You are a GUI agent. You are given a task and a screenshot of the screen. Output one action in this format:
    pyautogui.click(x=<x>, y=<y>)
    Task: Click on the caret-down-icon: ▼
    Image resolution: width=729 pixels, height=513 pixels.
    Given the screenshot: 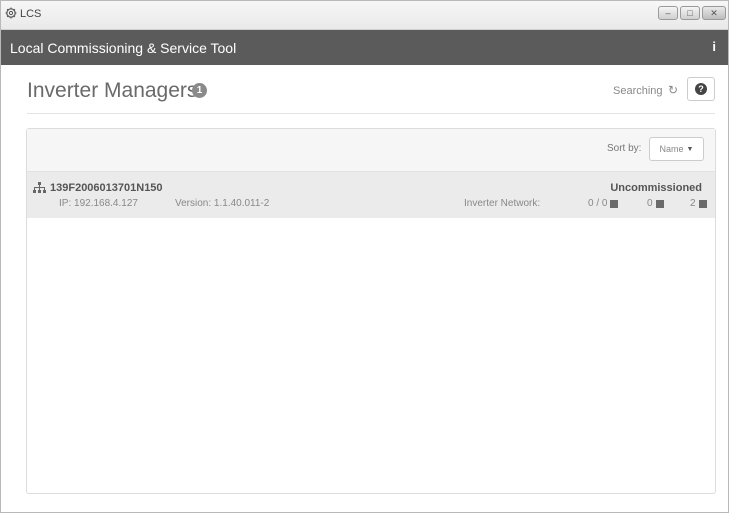 What is the action you would take?
    pyautogui.click(x=690, y=149)
    